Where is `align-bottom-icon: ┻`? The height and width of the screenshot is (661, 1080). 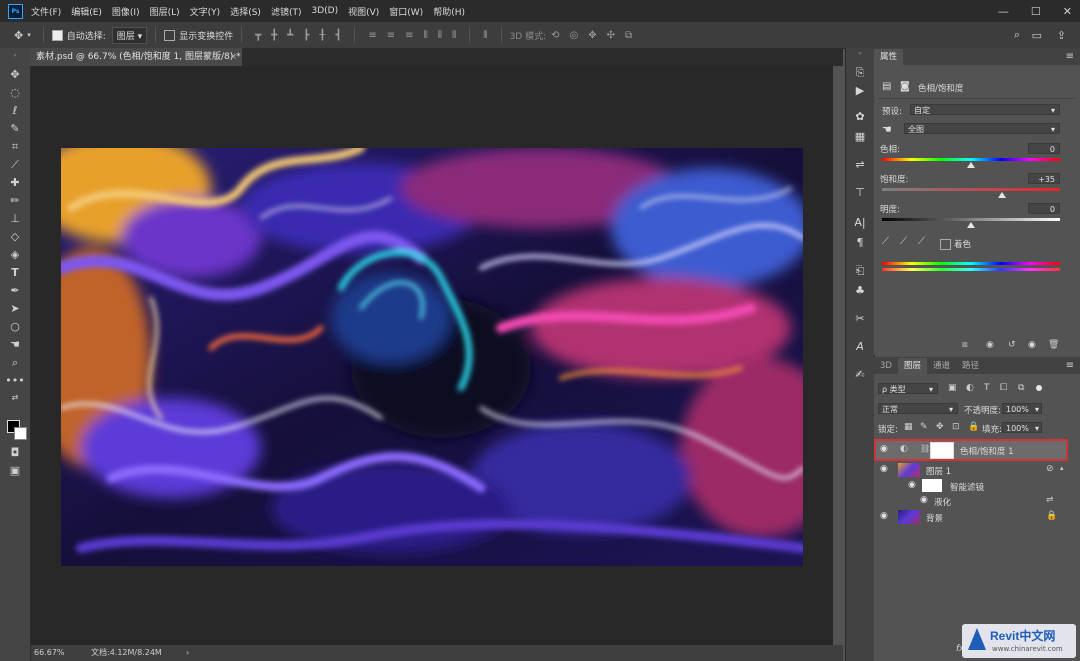
align-bottom-icon: ┻ is located at coordinates (290, 35).